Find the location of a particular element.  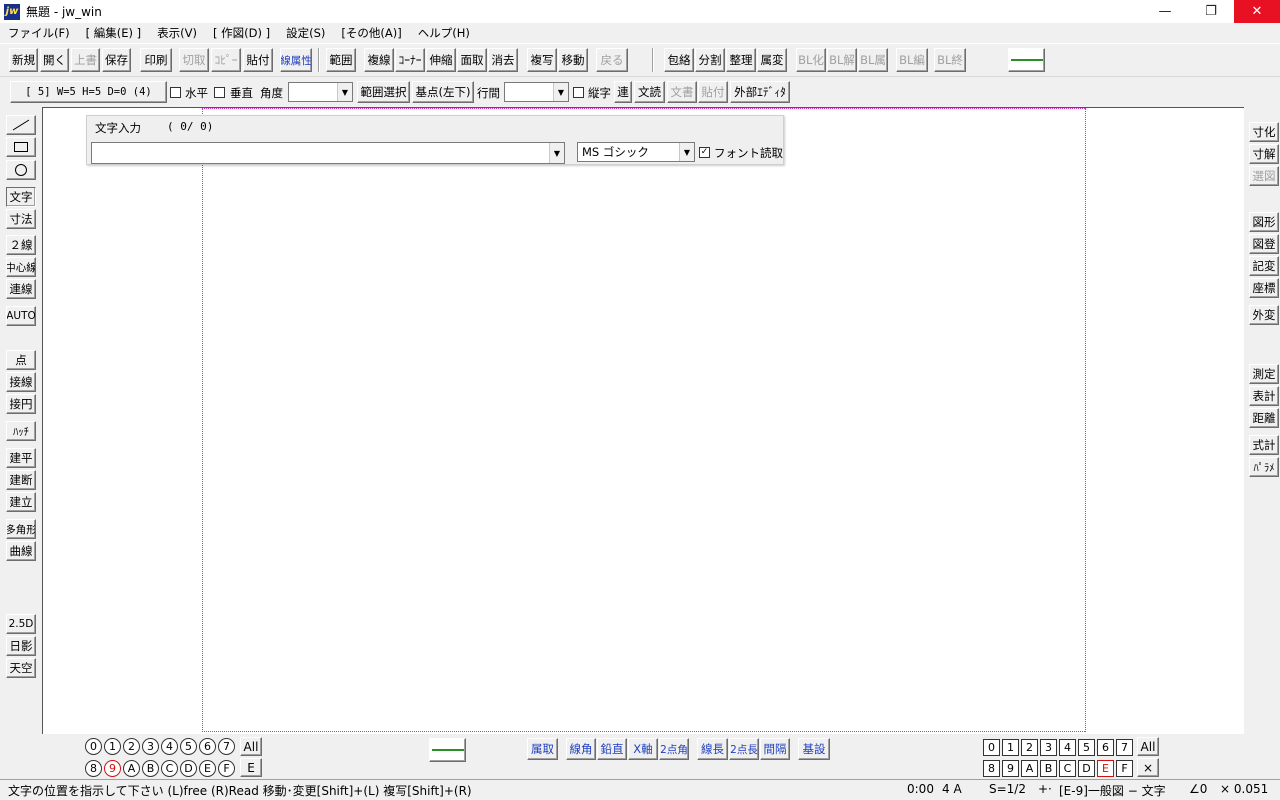

layer-group-button: F is located at coordinates (226, 768).